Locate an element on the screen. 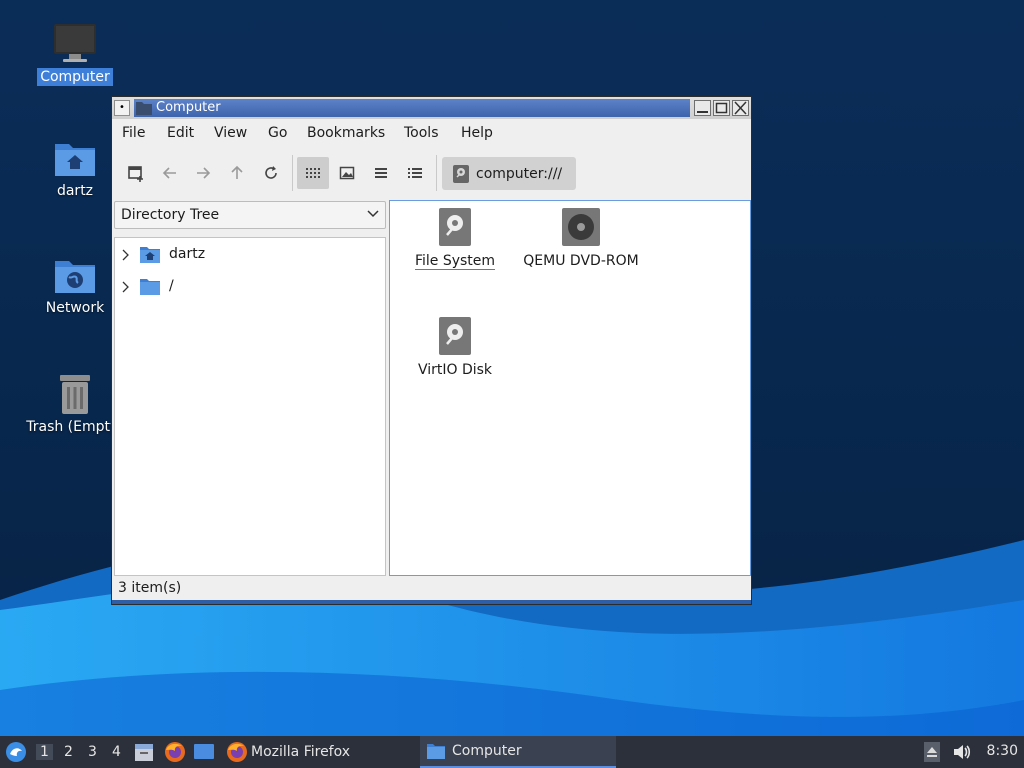  tree-item-root: / is located at coordinates (250, 287).